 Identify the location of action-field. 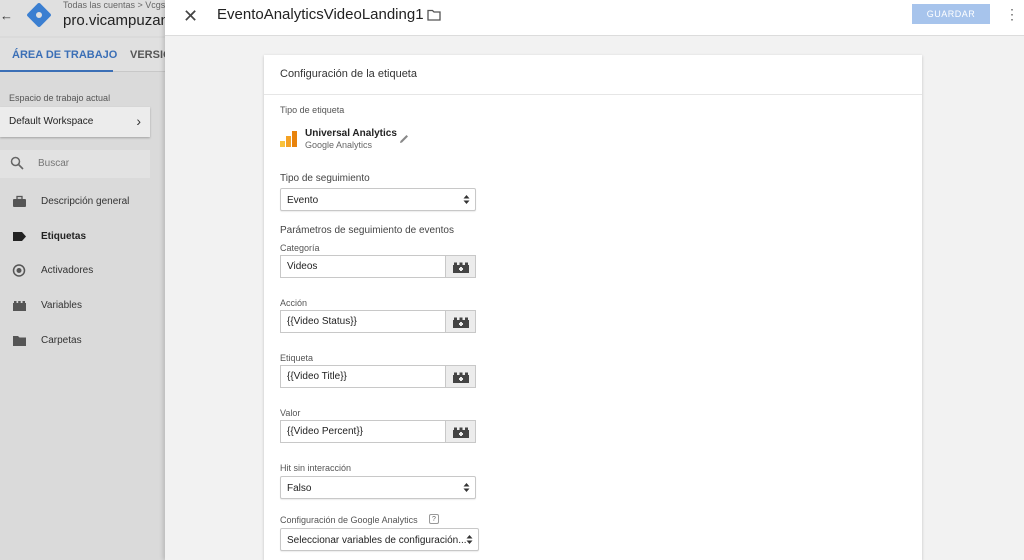
(378, 321).